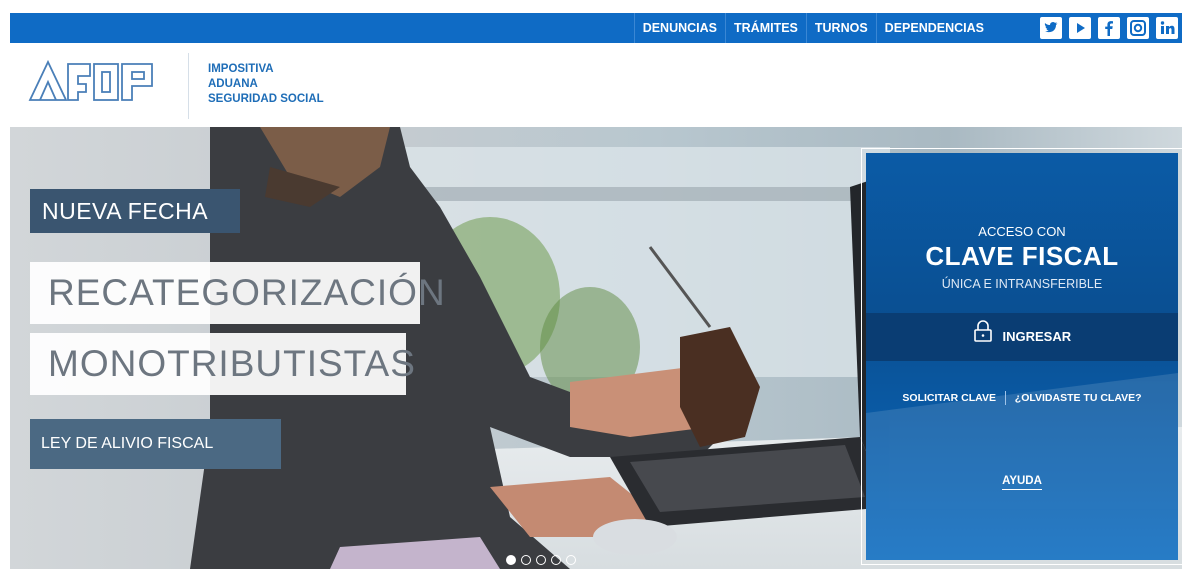 Image resolution: width=1192 pixels, height=569 pixels. Describe the element at coordinates (1080, 28) in the screenshot. I see `youtube-icon` at that location.